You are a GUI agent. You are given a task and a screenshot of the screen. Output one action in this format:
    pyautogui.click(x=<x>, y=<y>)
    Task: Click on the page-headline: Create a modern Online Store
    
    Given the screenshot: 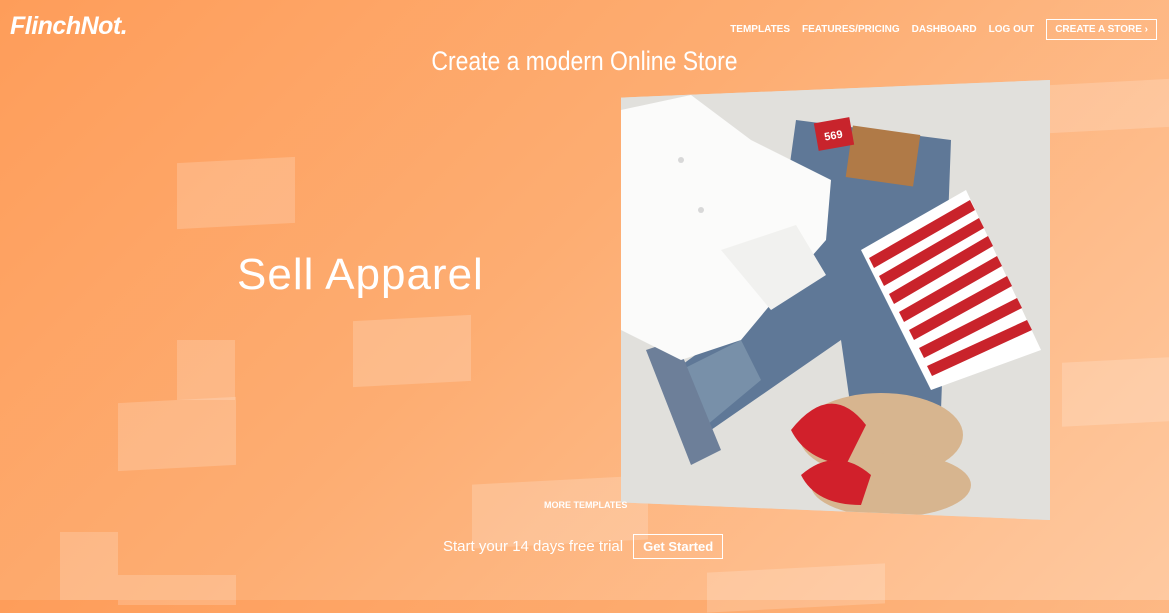 What is the action you would take?
    pyautogui.click(x=584, y=61)
    